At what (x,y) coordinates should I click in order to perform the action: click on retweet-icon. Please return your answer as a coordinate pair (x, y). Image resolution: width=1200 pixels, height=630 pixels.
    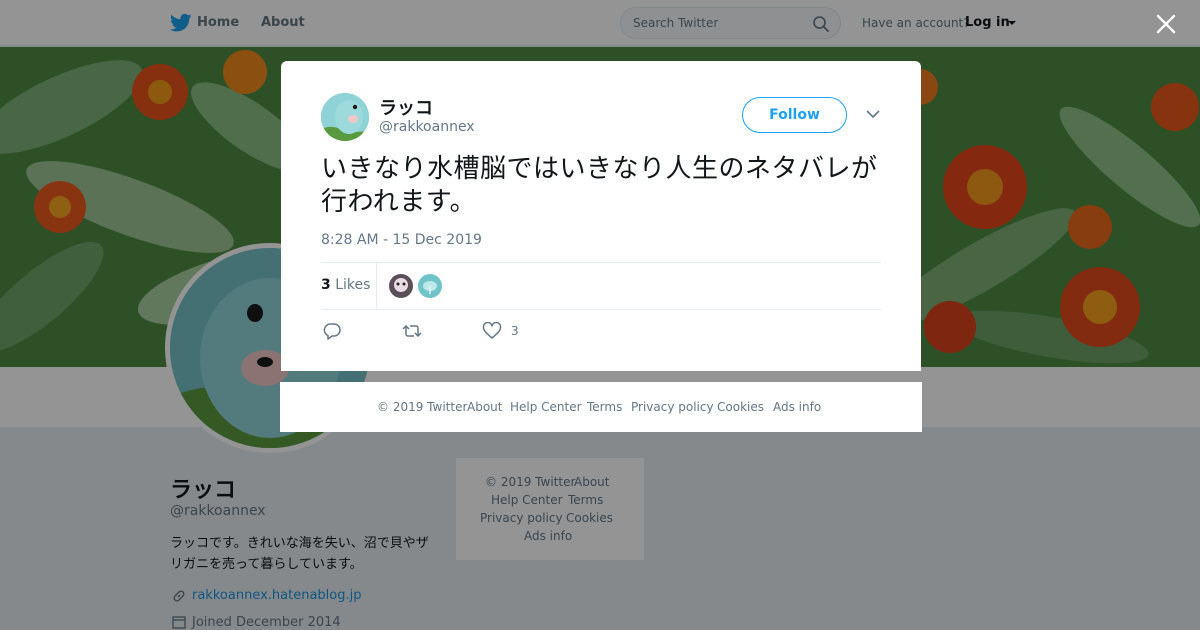
    Looking at the image, I should click on (412, 331).